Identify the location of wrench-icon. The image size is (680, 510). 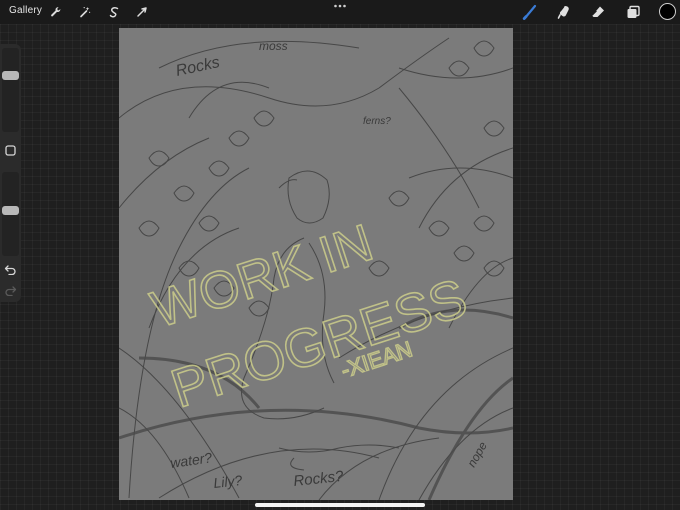
(56, 12).